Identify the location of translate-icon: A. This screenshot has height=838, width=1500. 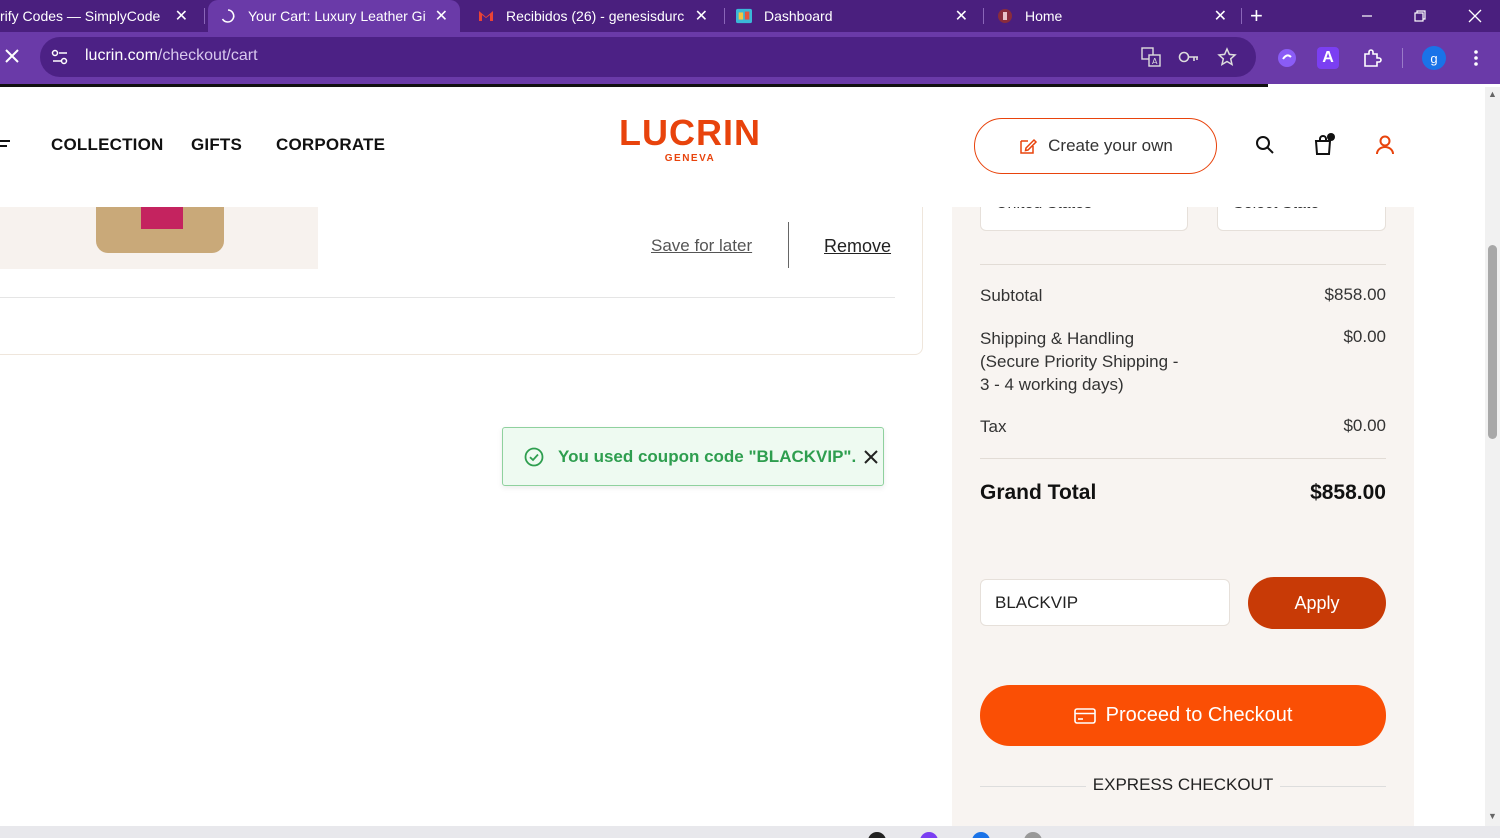
(1151, 57).